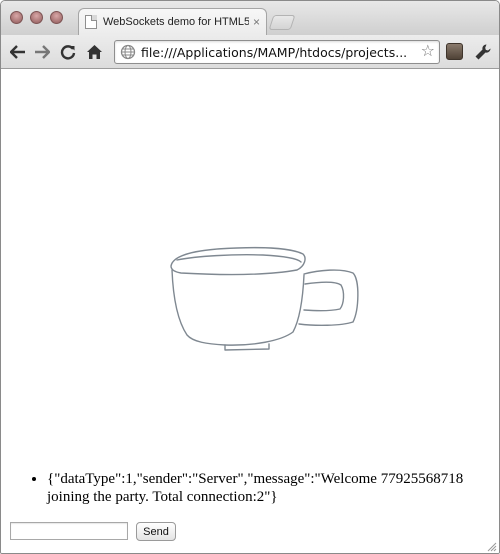 The width and height of the screenshot is (500, 554). What do you see at coordinates (156, 531) in the screenshot?
I see `send-button: Send` at bounding box center [156, 531].